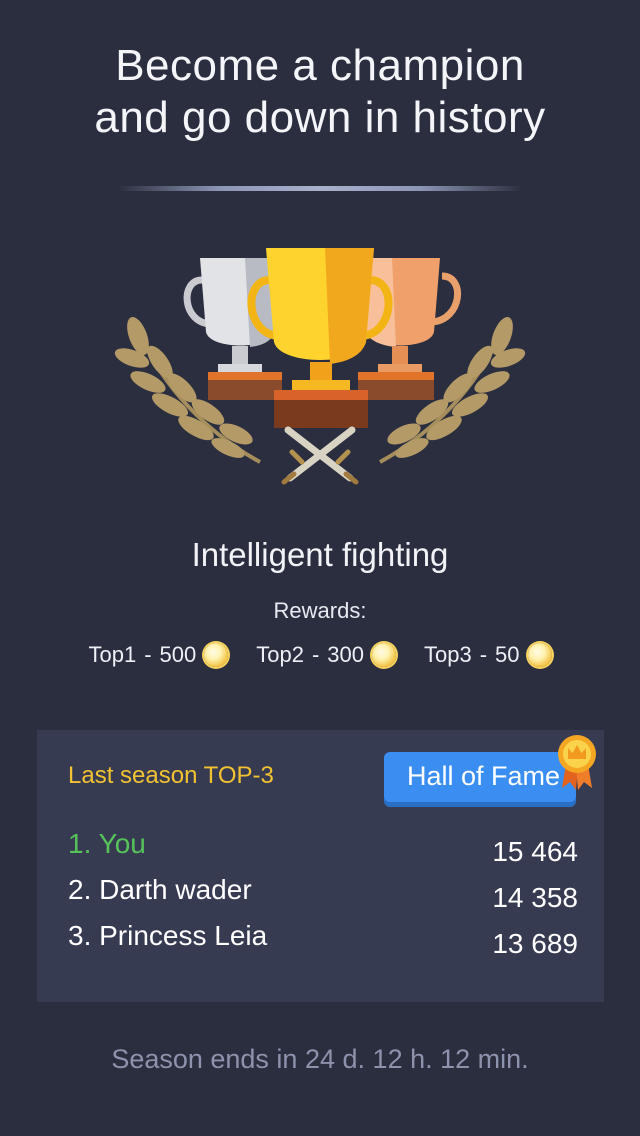 The height and width of the screenshot is (1136, 640). Describe the element at coordinates (535, 851) in the screenshot. I see `rank-score: 15 464` at that location.